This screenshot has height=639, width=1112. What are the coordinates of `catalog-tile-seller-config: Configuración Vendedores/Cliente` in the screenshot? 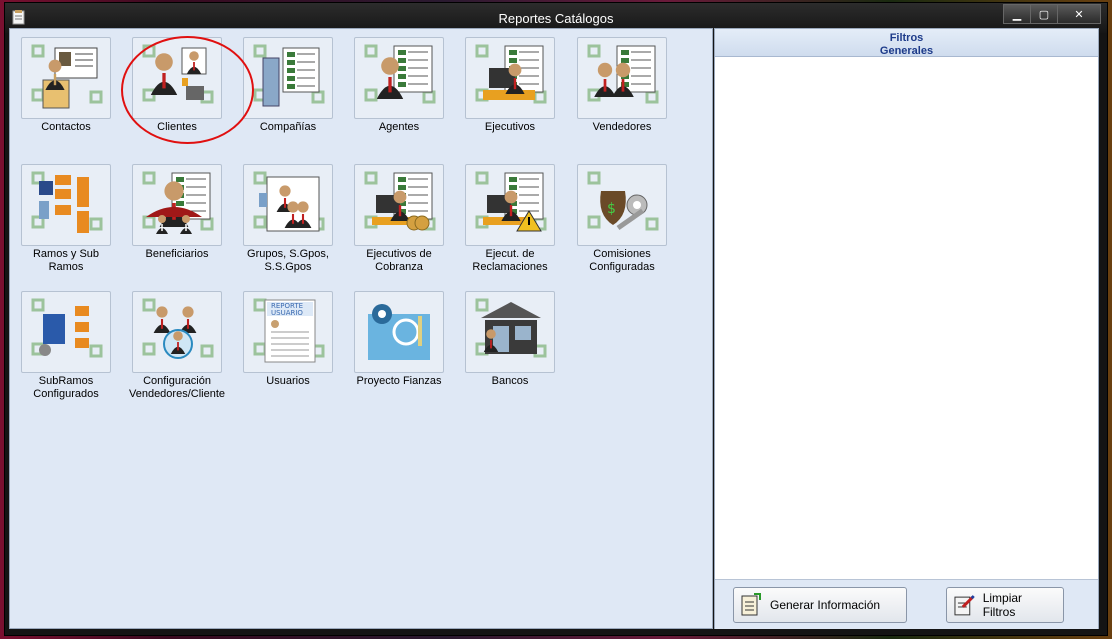 It's located at (177, 346).